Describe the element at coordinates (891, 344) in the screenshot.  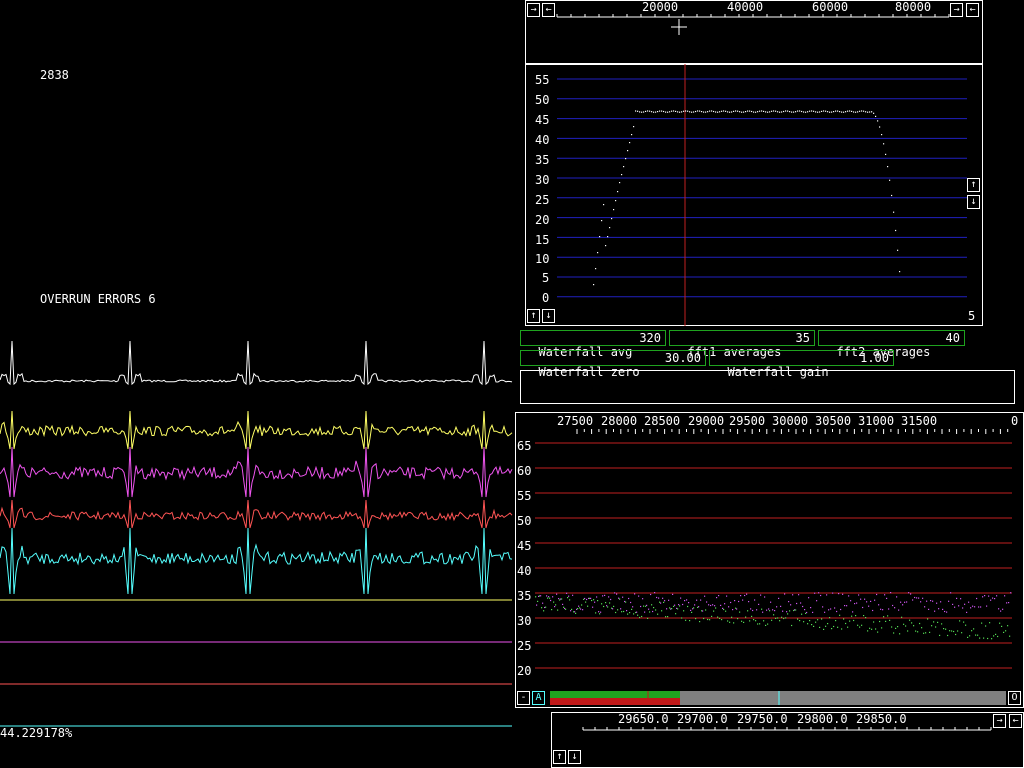
I see `fft2-averages-field: fft2 averages 40` at that location.